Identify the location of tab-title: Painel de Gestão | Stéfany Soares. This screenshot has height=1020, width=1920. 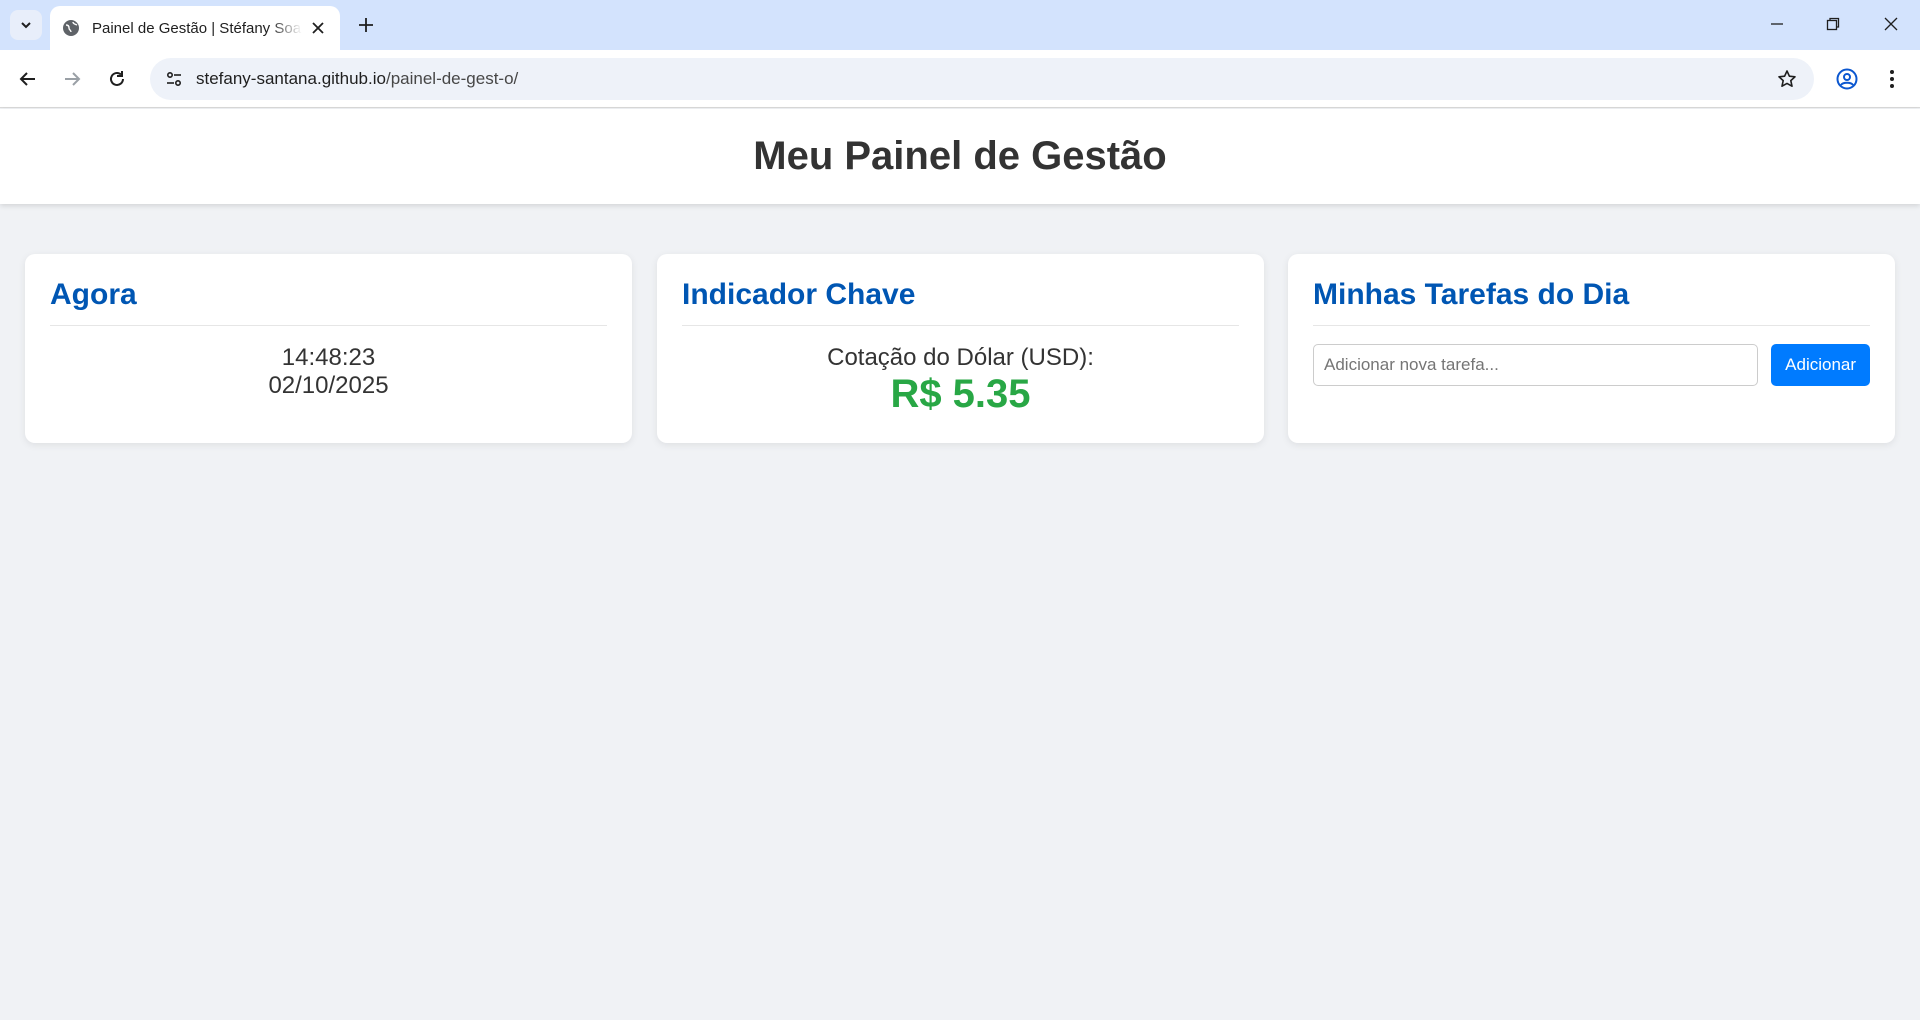
(197, 28).